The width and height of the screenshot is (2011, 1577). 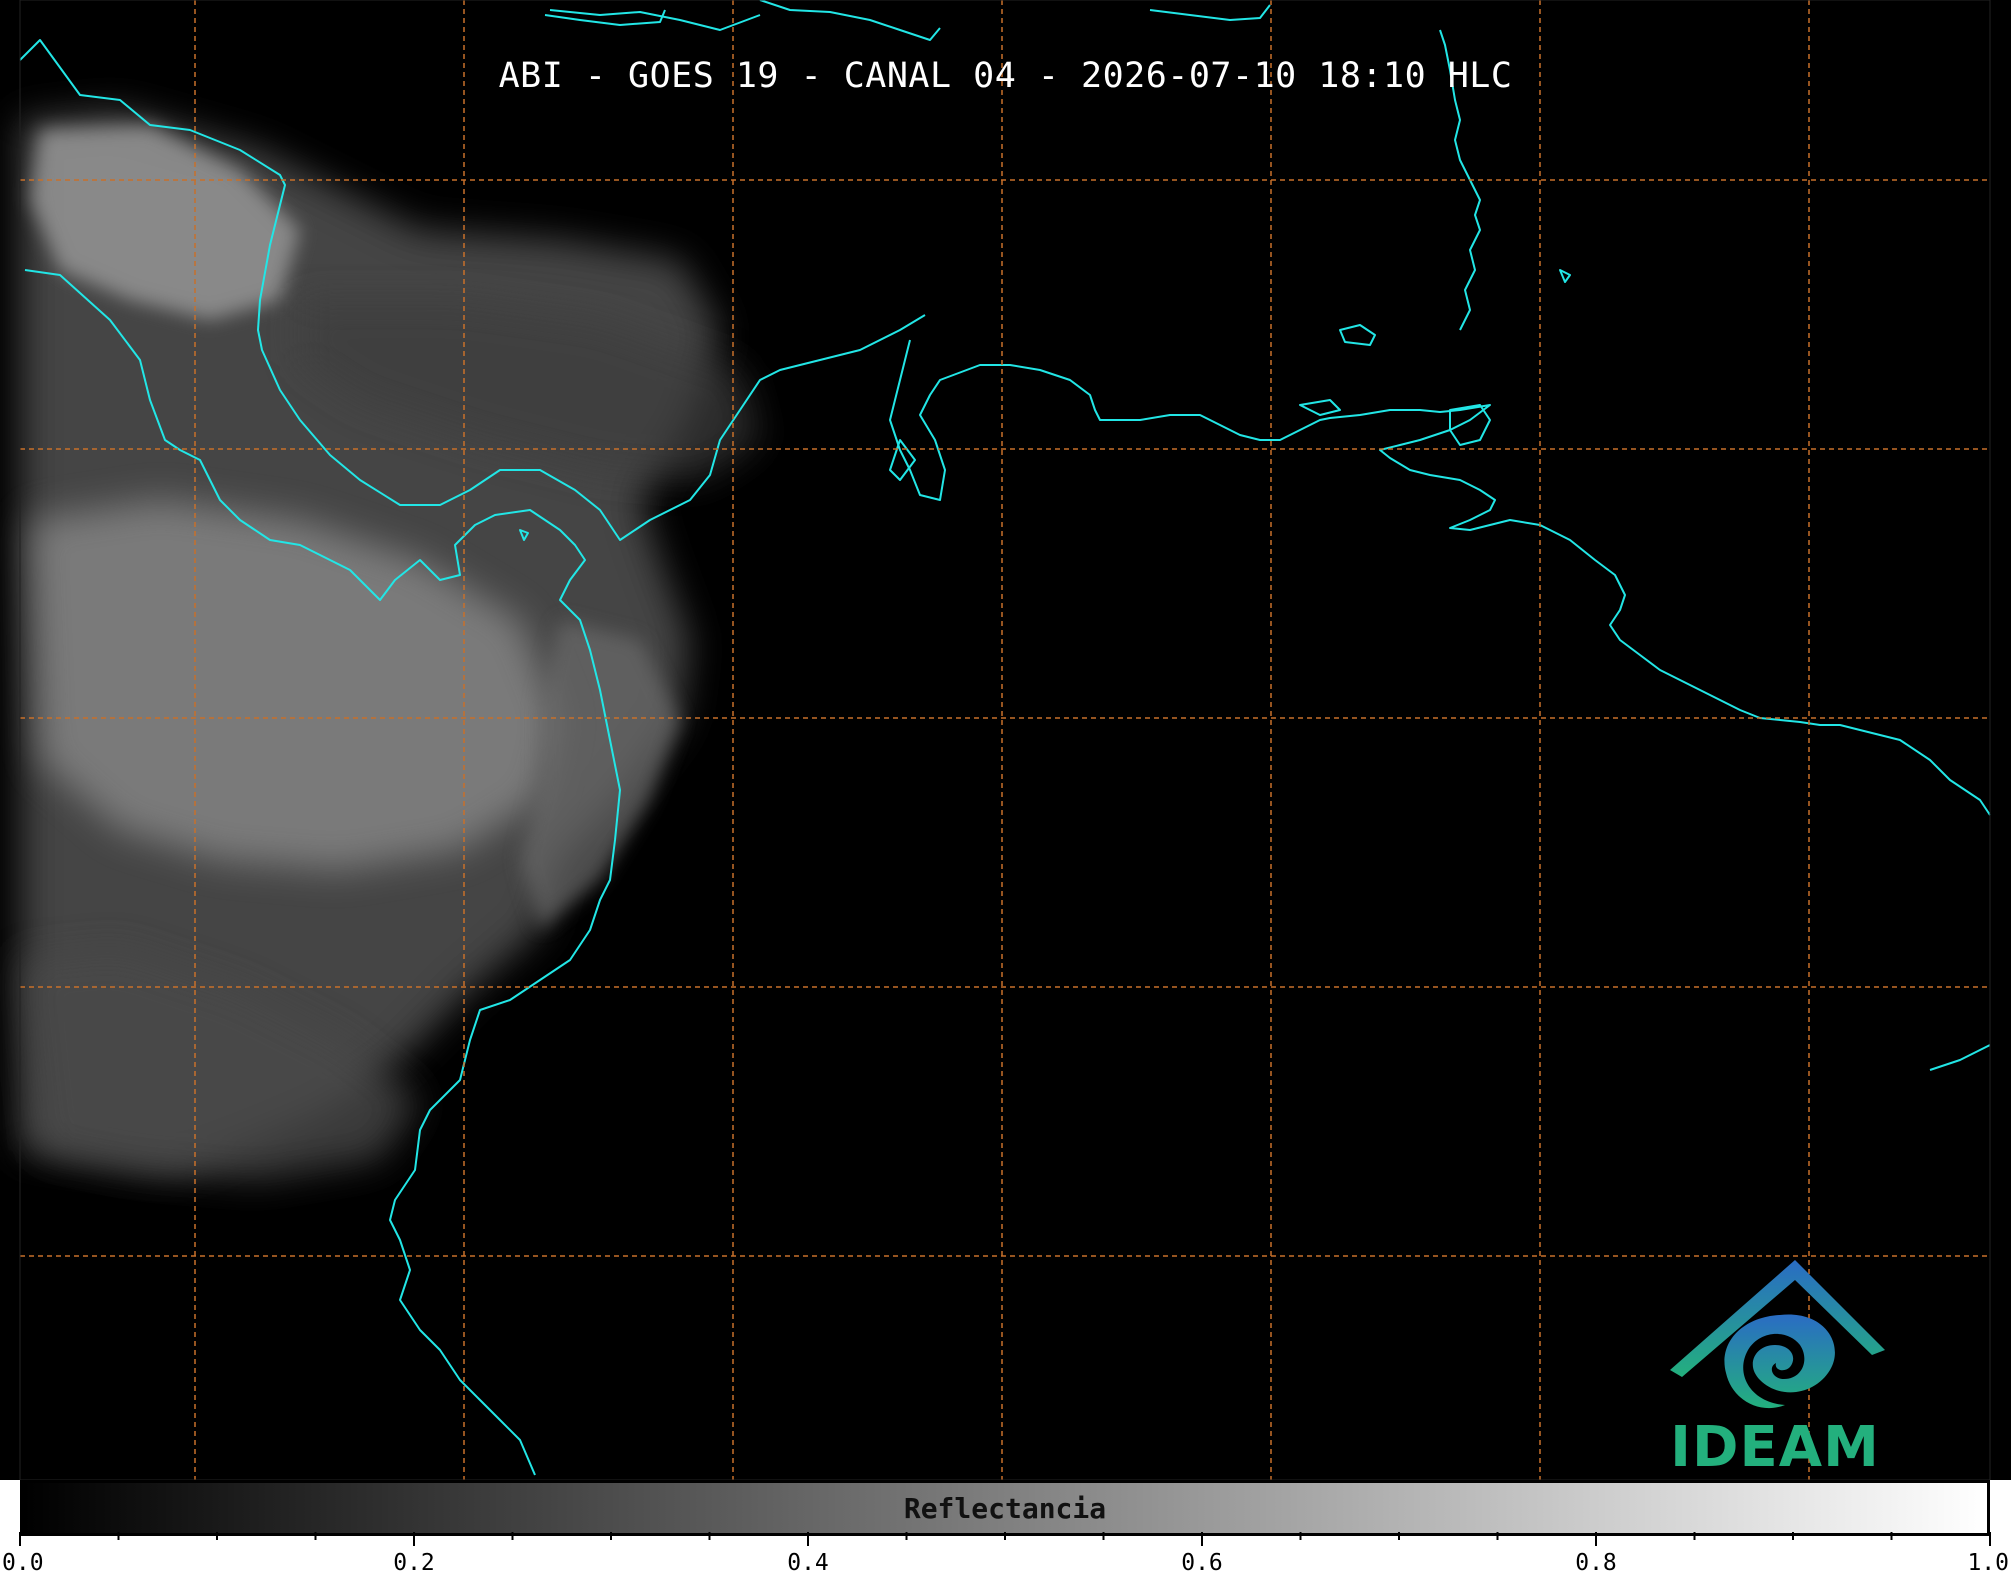 What do you see at coordinates (1596, 1563) in the screenshot?
I see `colorbar-tick-label: 0.8` at bounding box center [1596, 1563].